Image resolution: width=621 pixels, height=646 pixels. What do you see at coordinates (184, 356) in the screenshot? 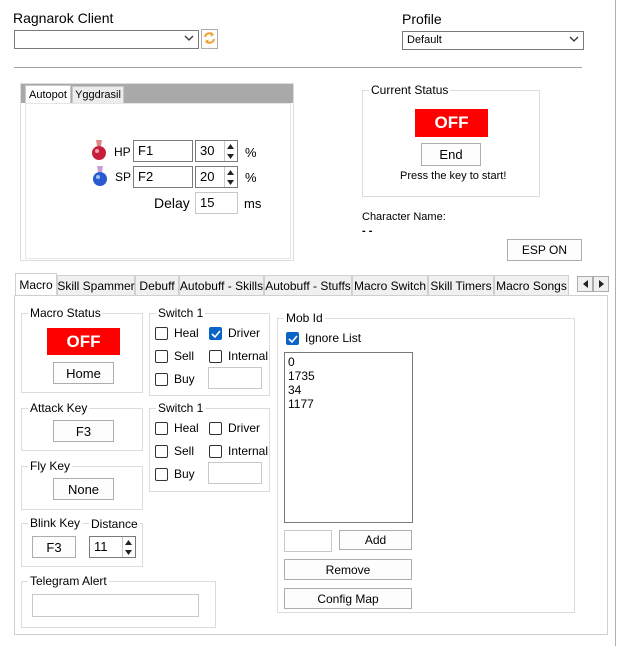
I see `switch1-sell-label: Sell` at bounding box center [184, 356].